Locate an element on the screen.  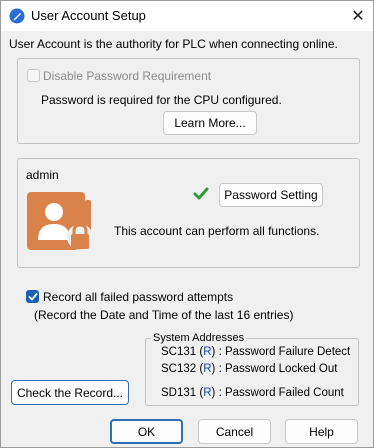
app-icon is located at coordinates (17, 16).